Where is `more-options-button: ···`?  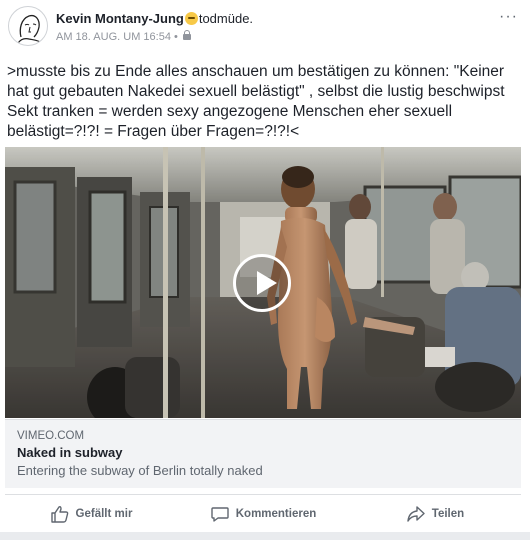
more-options-button: ··· is located at coordinates (508, 17).